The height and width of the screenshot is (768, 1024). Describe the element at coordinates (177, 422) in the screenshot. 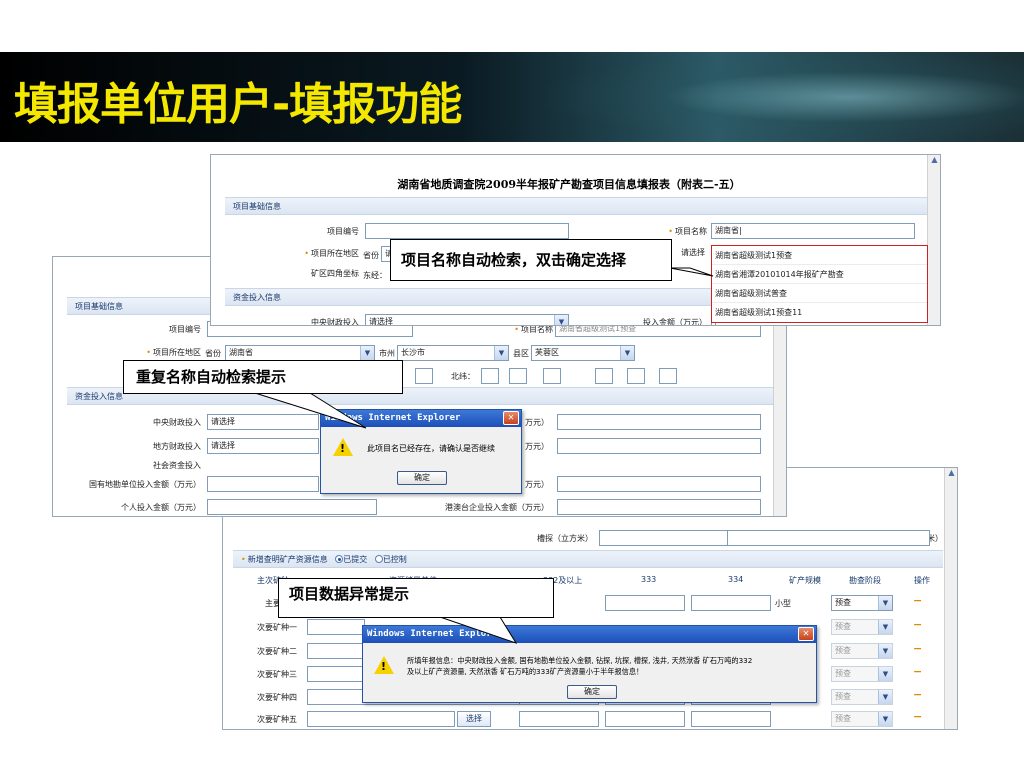

I see `central-fund-label: 中央财政投入` at that location.